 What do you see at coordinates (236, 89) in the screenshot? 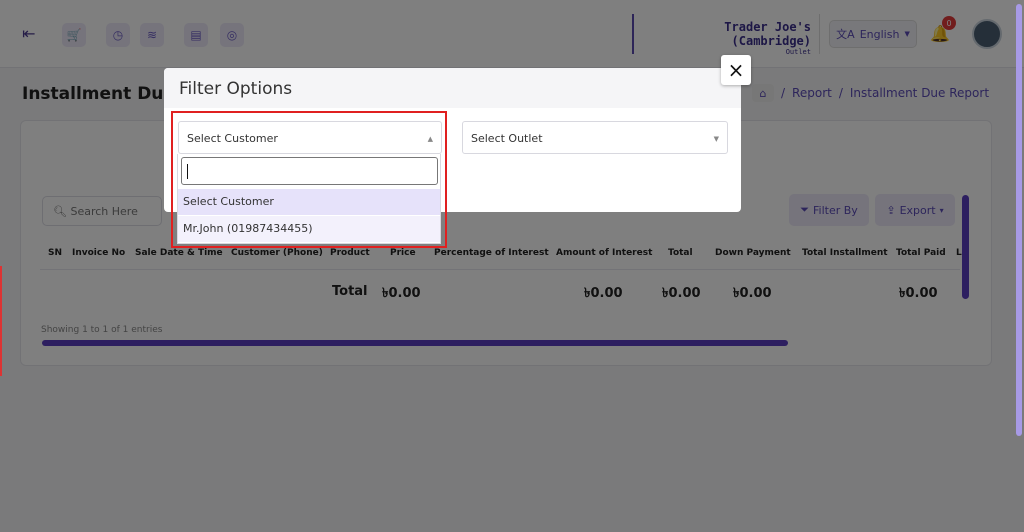
I see `modal-title: Filter Options` at bounding box center [236, 89].